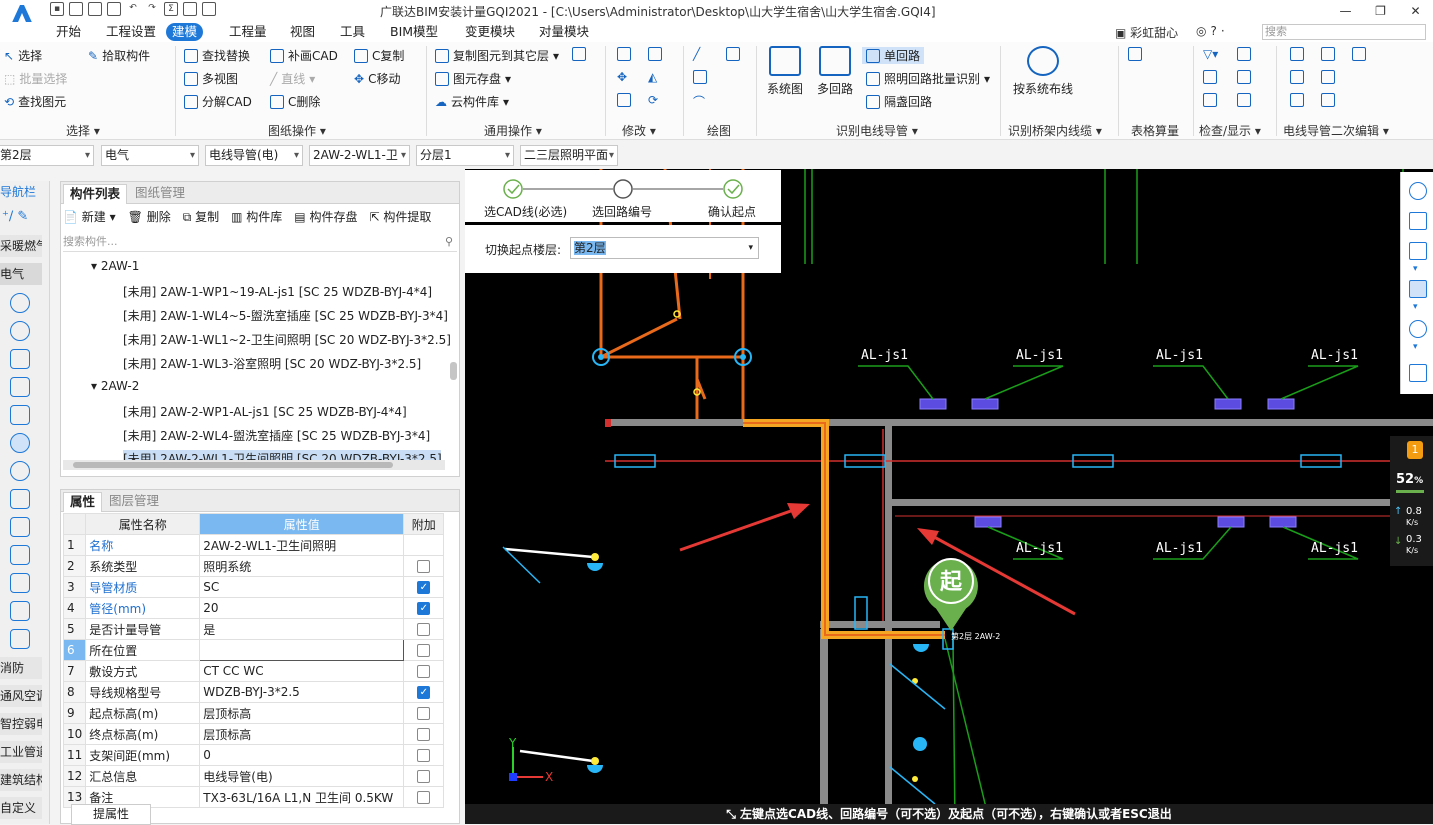 This screenshot has height=825, width=1433. Describe the element at coordinates (20, 359) in the screenshot. I see `panel-icon` at that location.